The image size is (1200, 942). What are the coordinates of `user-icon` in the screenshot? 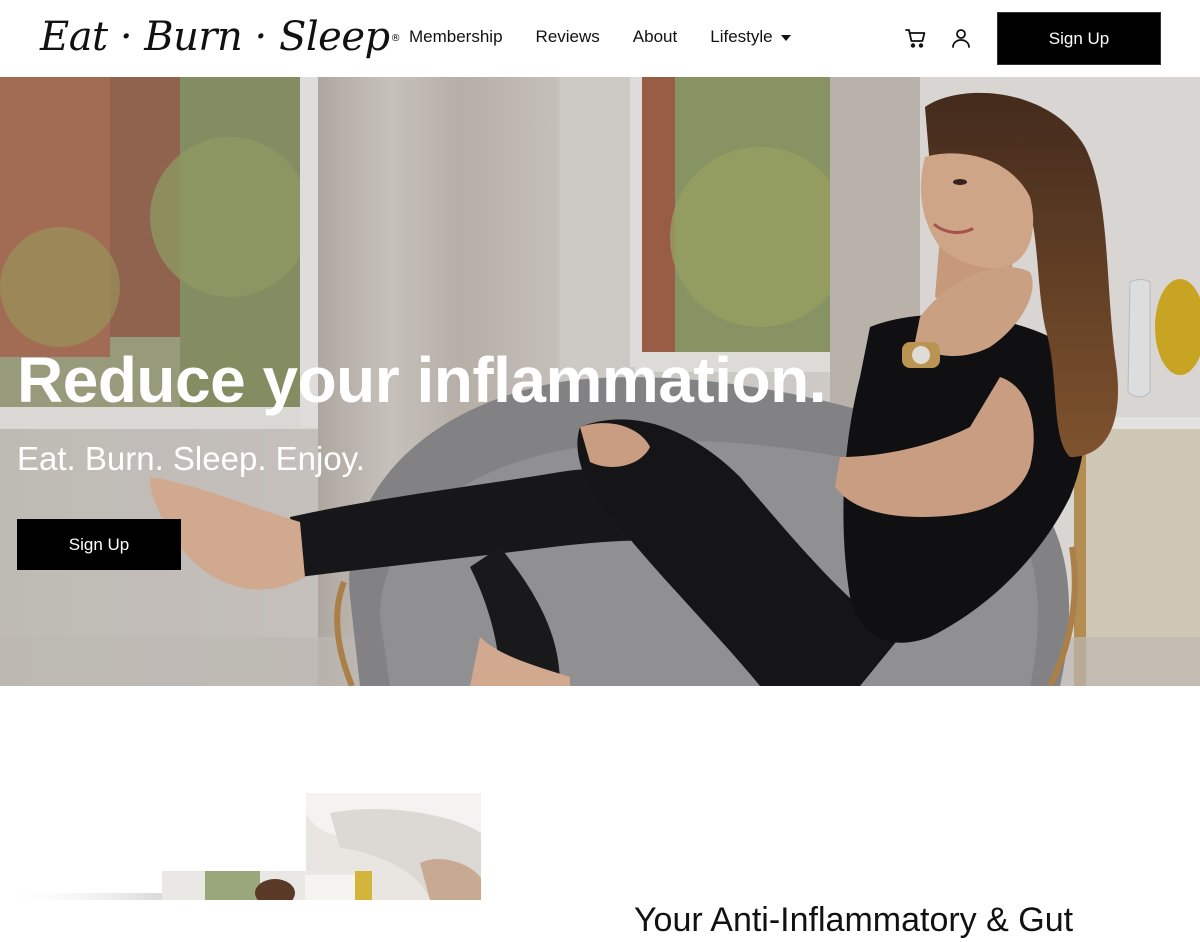 It's located at (961, 38).